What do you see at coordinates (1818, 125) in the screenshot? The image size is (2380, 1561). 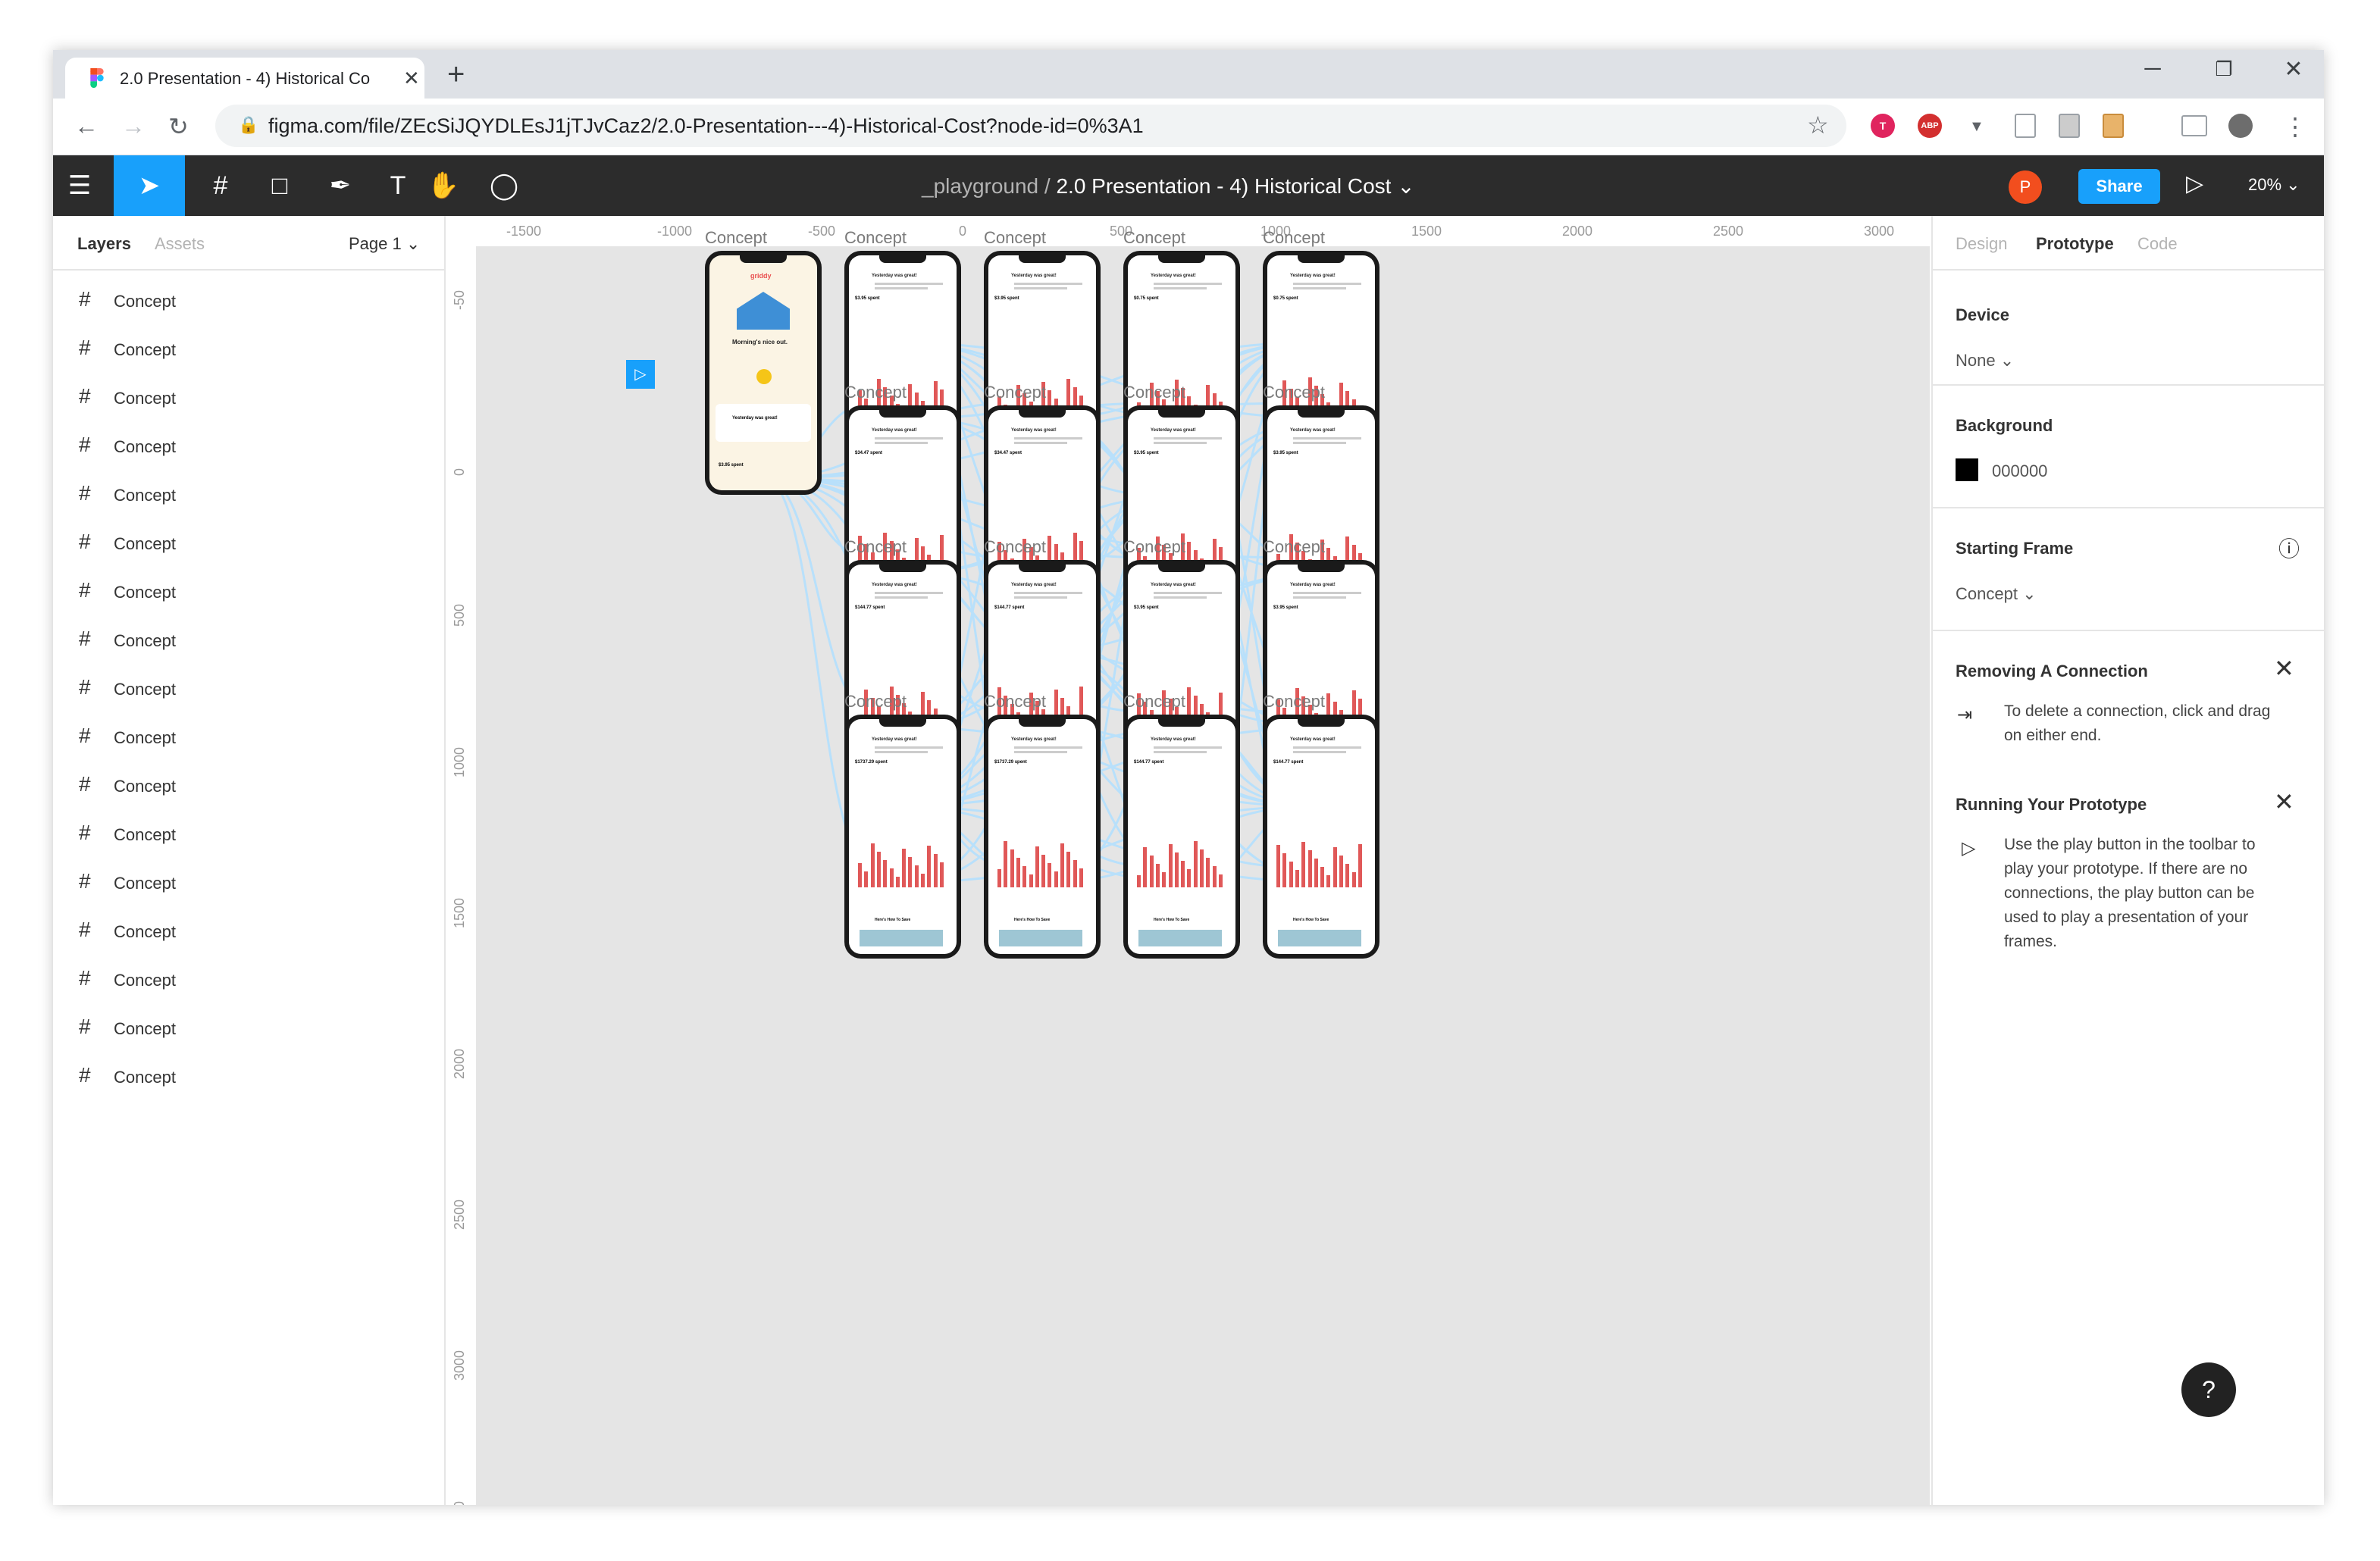 I see `bookmark-star-icon: ☆` at bounding box center [1818, 125].